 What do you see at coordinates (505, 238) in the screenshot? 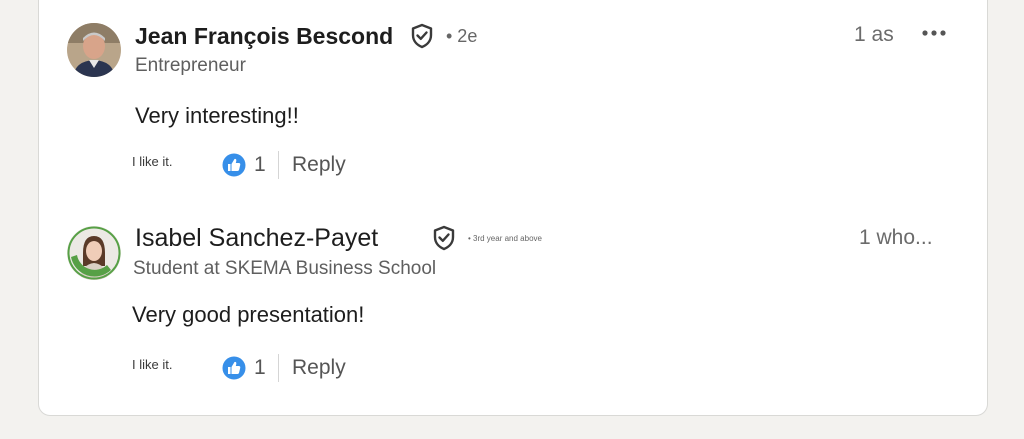
I see `connection-degree: • 3rd year and above` at bounding box center [505, 238].